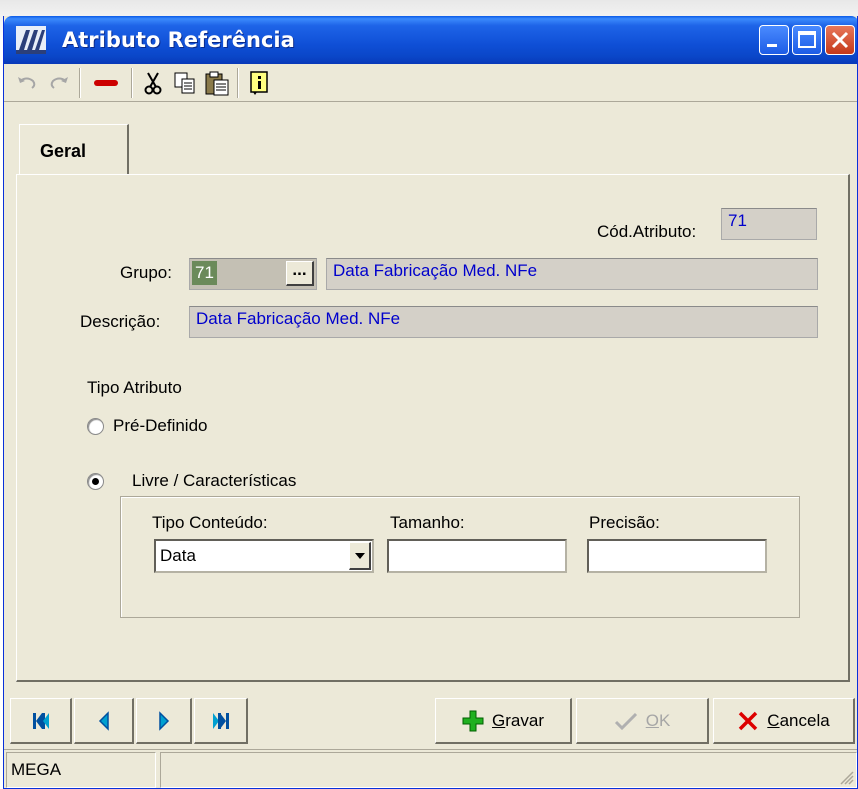 Image resolution: width=858 pixels, height=789 pixels. I want to click on cod-atributo-label: Cód.Atributo:, so click(647, 231).